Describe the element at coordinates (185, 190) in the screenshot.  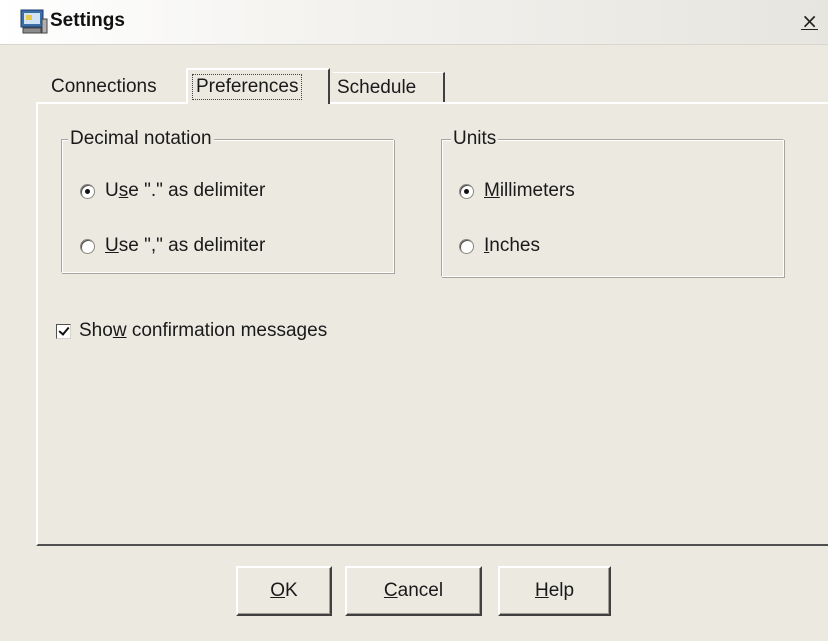
I see `radio-dot-delimiter-label: Use "." as delimiter` at that location.